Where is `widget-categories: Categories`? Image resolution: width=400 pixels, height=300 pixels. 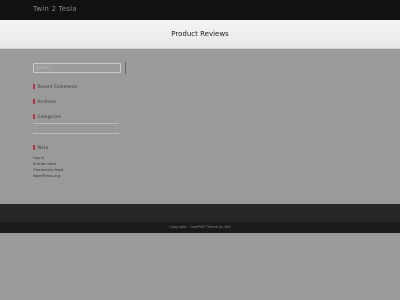
widget-categories: Categories is located at coordinates (47, 116).